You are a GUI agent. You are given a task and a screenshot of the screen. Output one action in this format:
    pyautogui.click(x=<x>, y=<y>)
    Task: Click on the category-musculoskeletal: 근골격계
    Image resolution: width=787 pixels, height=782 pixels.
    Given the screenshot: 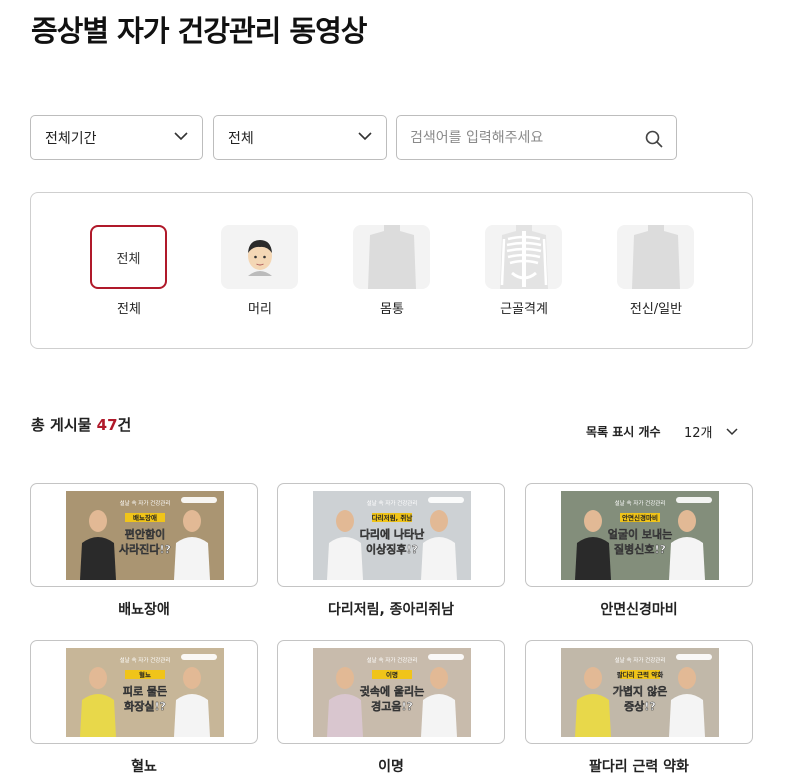 What is the action you would take?
    pyautogui.click(x=524, y=271)
    